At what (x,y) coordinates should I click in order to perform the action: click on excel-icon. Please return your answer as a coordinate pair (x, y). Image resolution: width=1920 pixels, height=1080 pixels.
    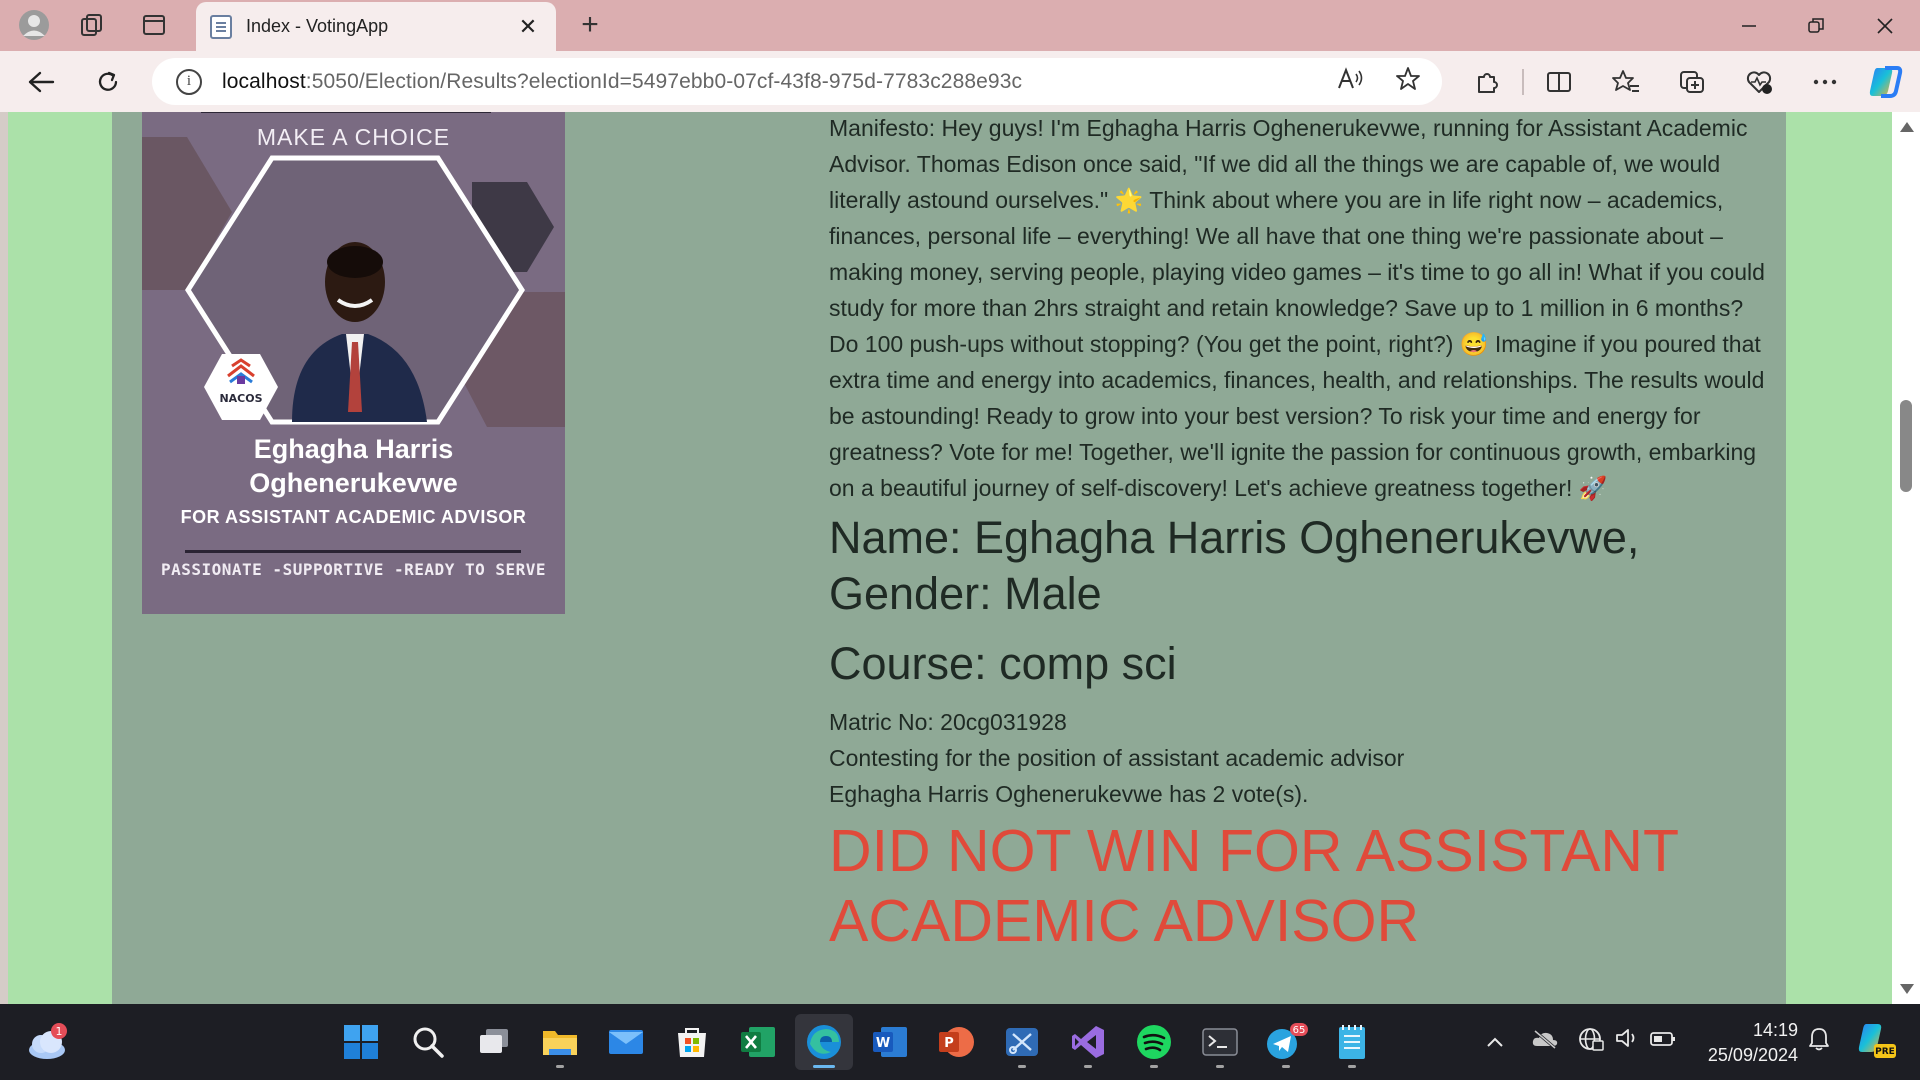
    Looking at the image, I should click on (758, 1042).